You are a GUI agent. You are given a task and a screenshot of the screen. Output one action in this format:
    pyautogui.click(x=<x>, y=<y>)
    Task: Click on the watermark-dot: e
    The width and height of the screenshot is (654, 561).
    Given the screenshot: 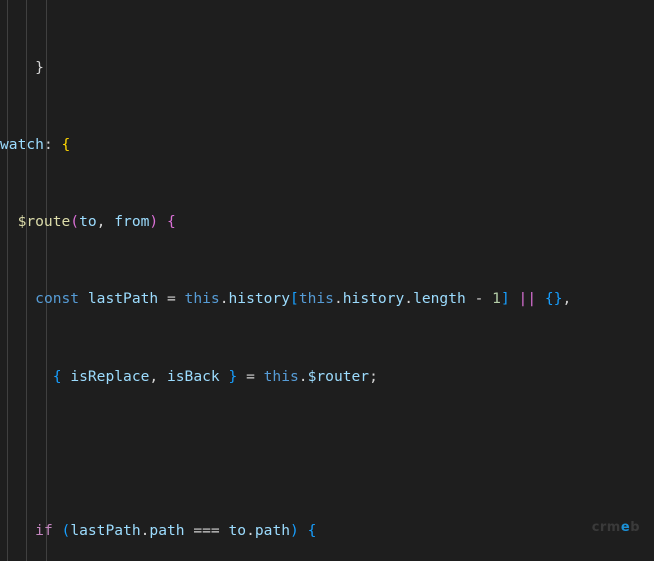 What is the action you would take?
    pyautogui.click(x=625, y=527)
    